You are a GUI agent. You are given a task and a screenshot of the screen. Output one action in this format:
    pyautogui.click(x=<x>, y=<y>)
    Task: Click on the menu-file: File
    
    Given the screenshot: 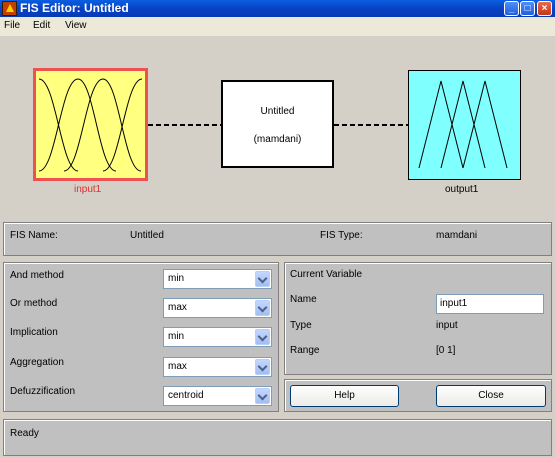 What is the action you would take?
    pyautogui.click(x=12, y=25)
    